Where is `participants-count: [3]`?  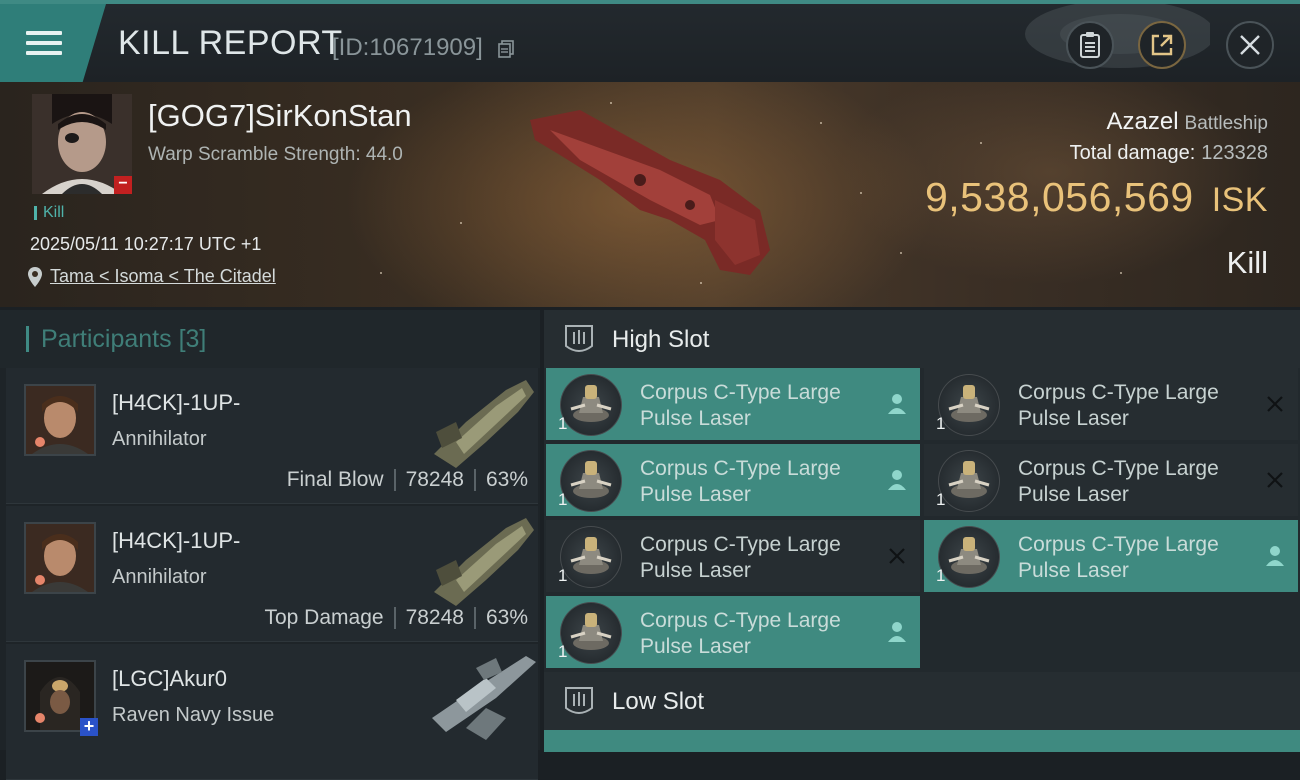
participants-count: [3] is located at coordinates (192, 339).